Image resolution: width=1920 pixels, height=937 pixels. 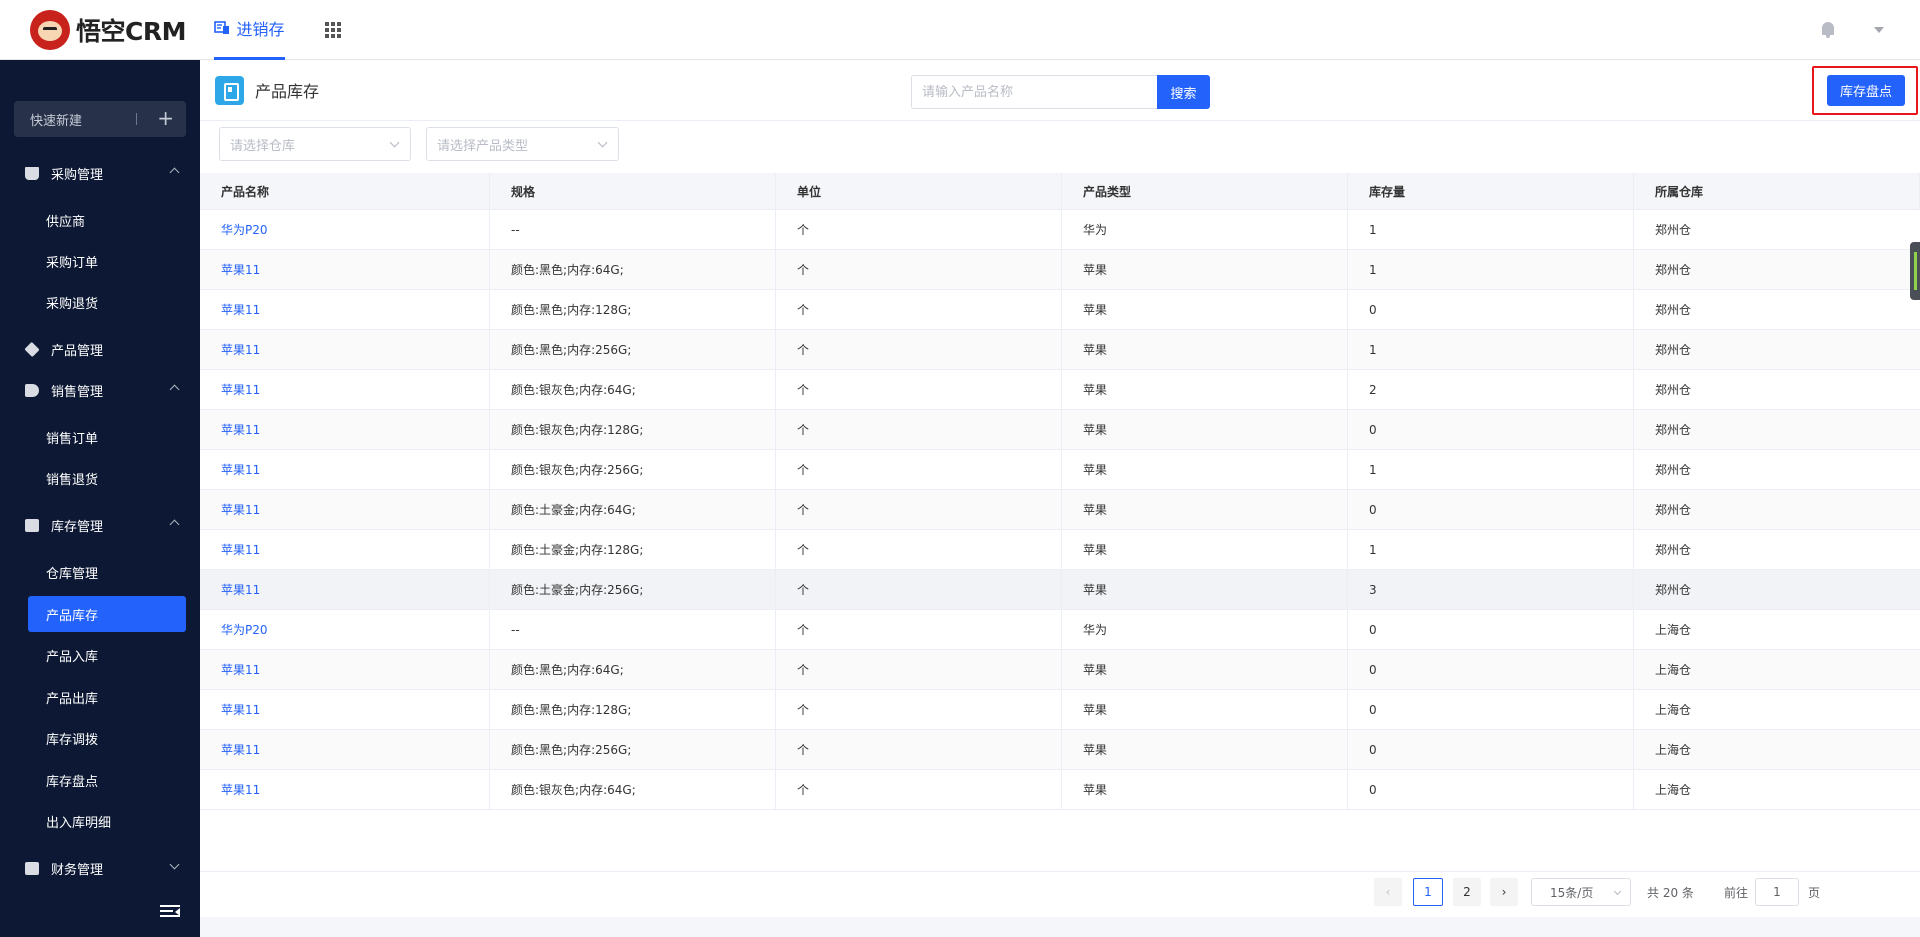 I want to click on page-button-2: 2, so click(x=1467, y=892).